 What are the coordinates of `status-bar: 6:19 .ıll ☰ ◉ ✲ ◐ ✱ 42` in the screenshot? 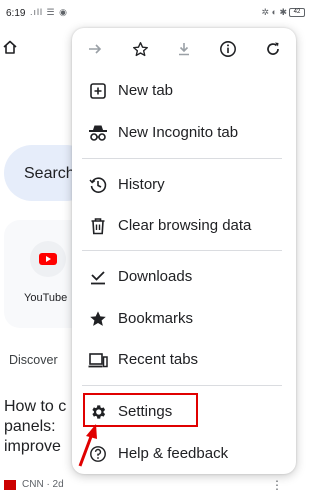 It's located at (154, 14).